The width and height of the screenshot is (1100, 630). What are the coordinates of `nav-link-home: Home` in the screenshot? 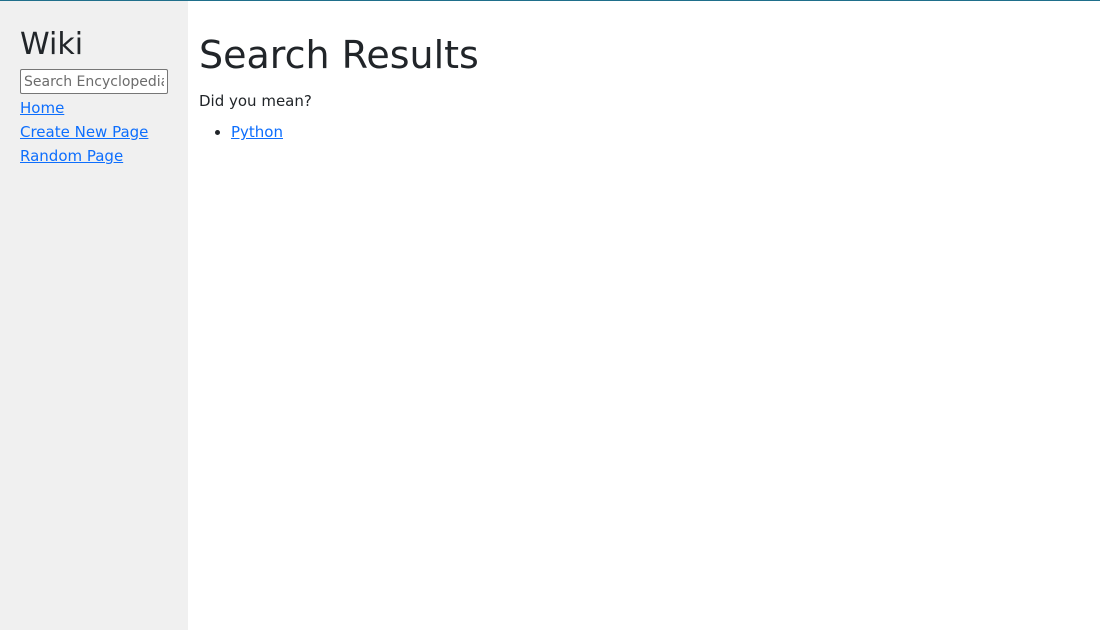 It's located at (104, 108).